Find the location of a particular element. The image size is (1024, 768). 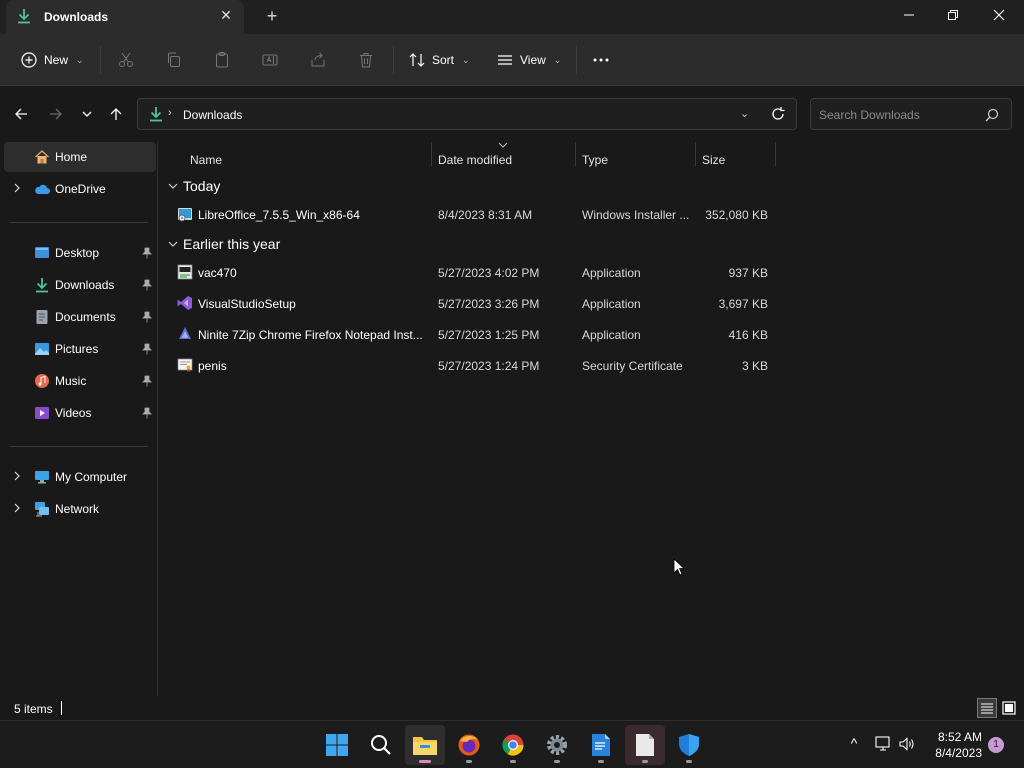

view-list-icon is located at coordinates (505, 60).